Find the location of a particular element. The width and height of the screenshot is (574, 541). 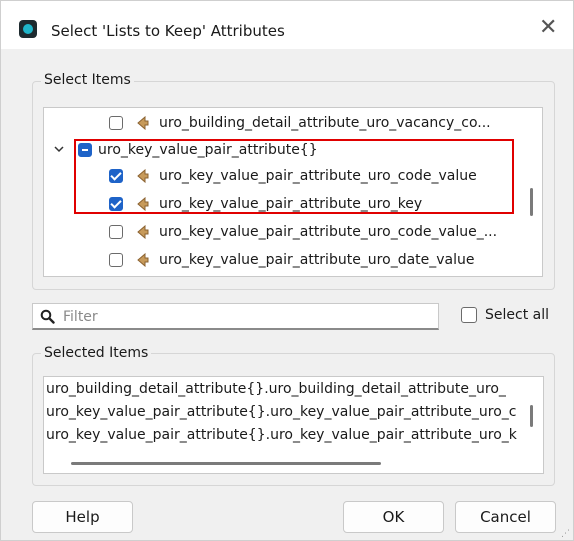

app-icon is located at coordinates (28, 29).